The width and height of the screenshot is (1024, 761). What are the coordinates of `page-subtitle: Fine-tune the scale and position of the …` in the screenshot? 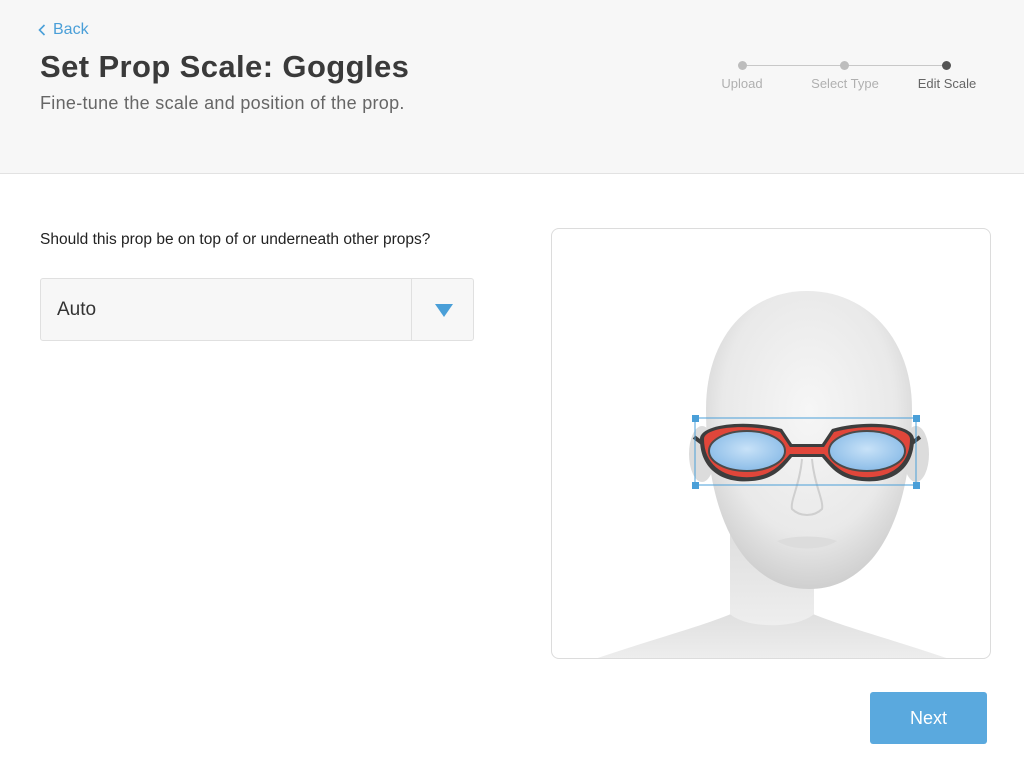 It's located at (222, 103).